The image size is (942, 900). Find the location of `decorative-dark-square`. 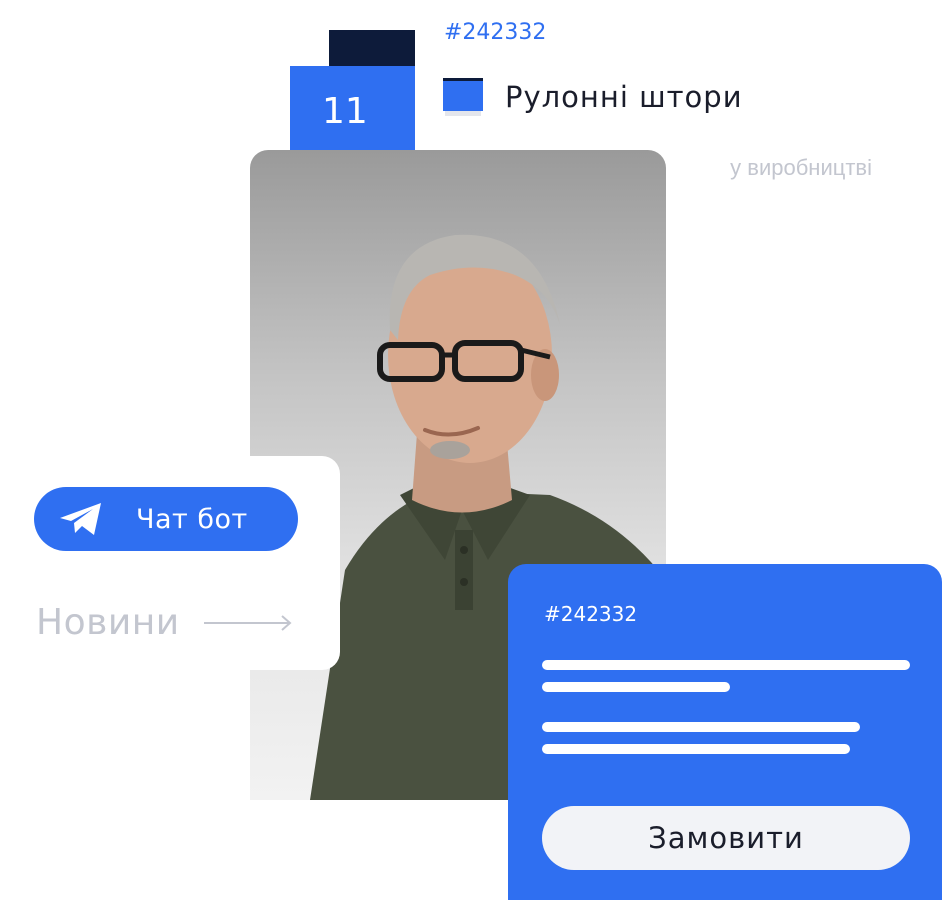

decorative-dark-square is located at coordinates (372, 50).